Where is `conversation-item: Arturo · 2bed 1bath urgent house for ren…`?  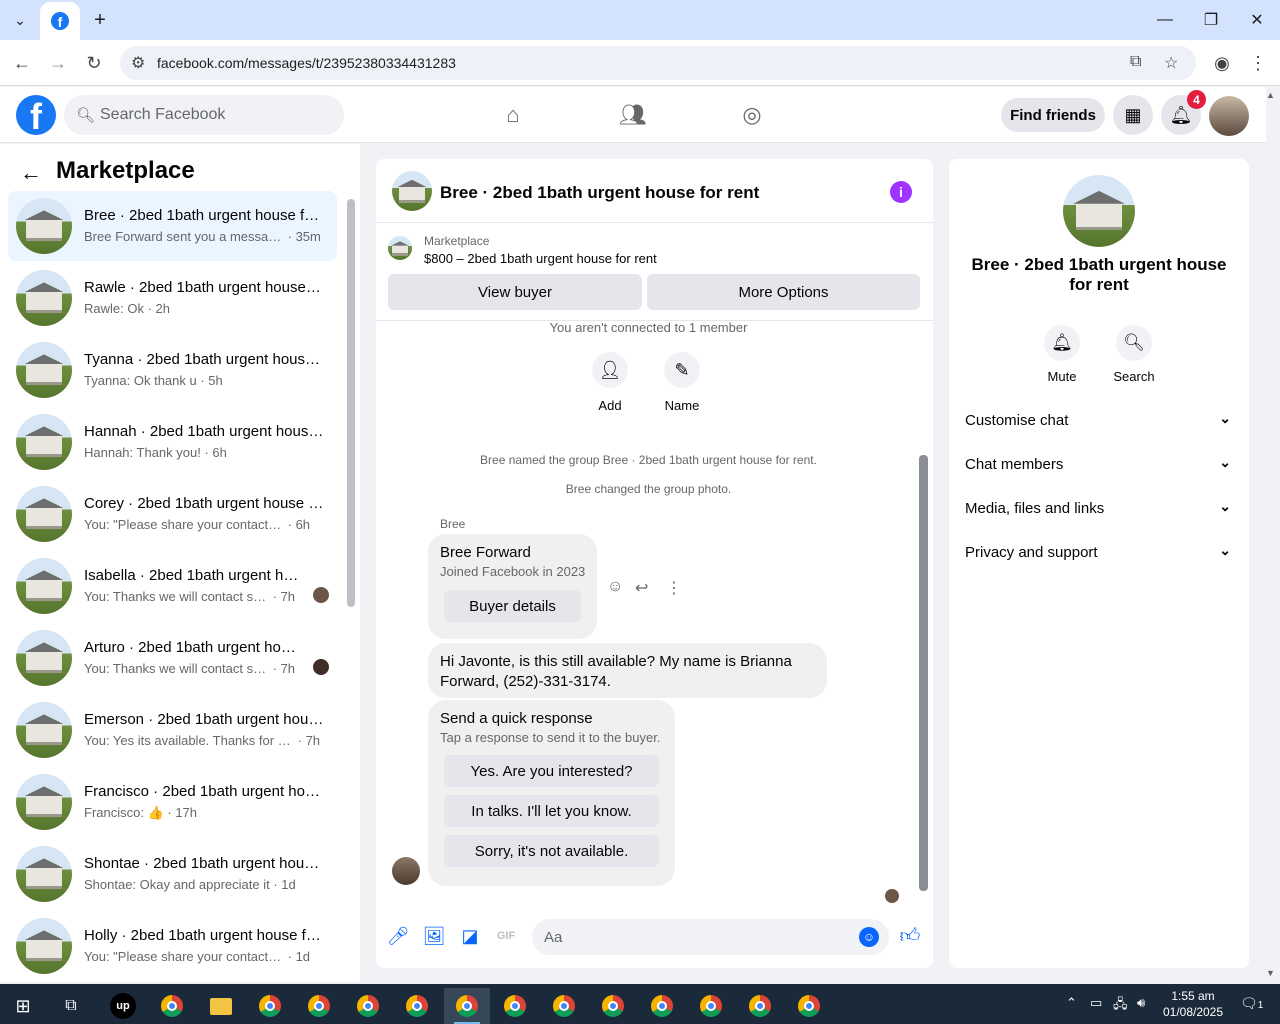
conversation-item: Arturo · 2bed 1bath urgent house for ren… is located at coordinates (172, 658).